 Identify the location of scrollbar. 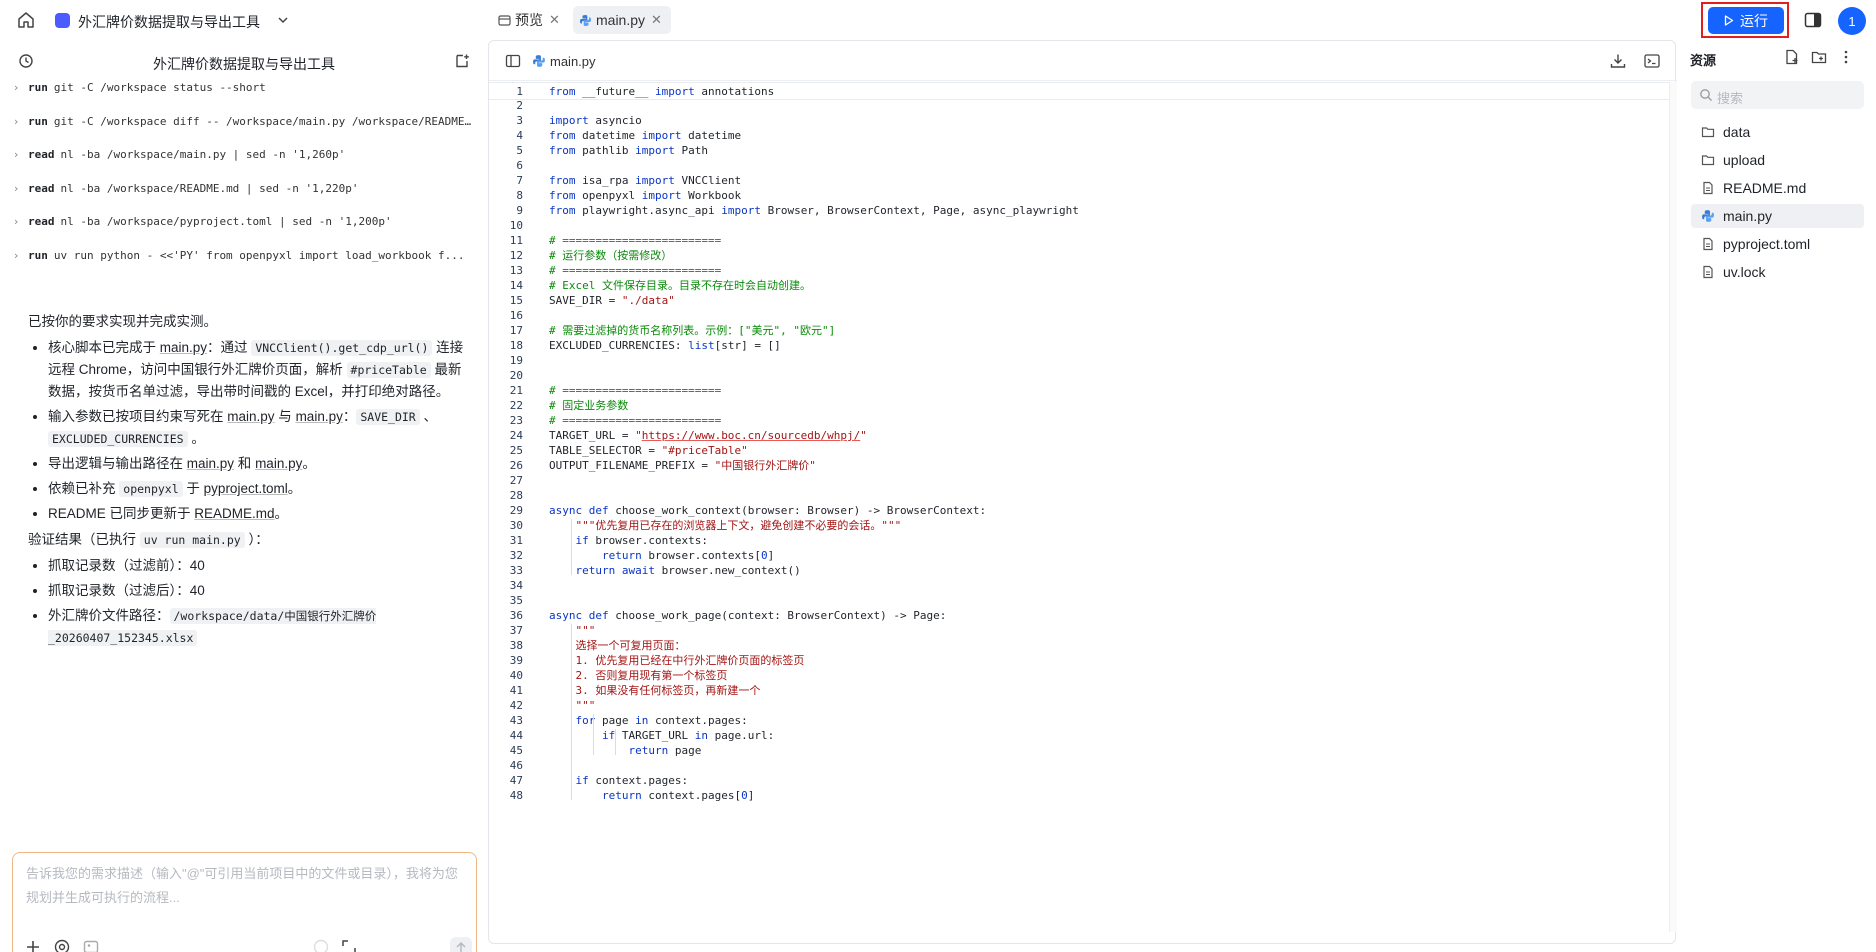
(1673, 507).